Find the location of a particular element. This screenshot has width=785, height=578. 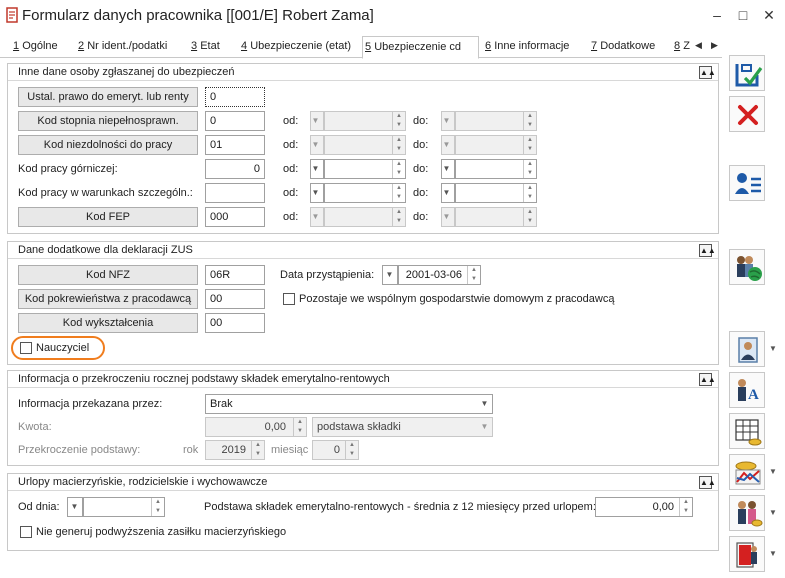

table-coins-button is located at coordinates (747, 431).